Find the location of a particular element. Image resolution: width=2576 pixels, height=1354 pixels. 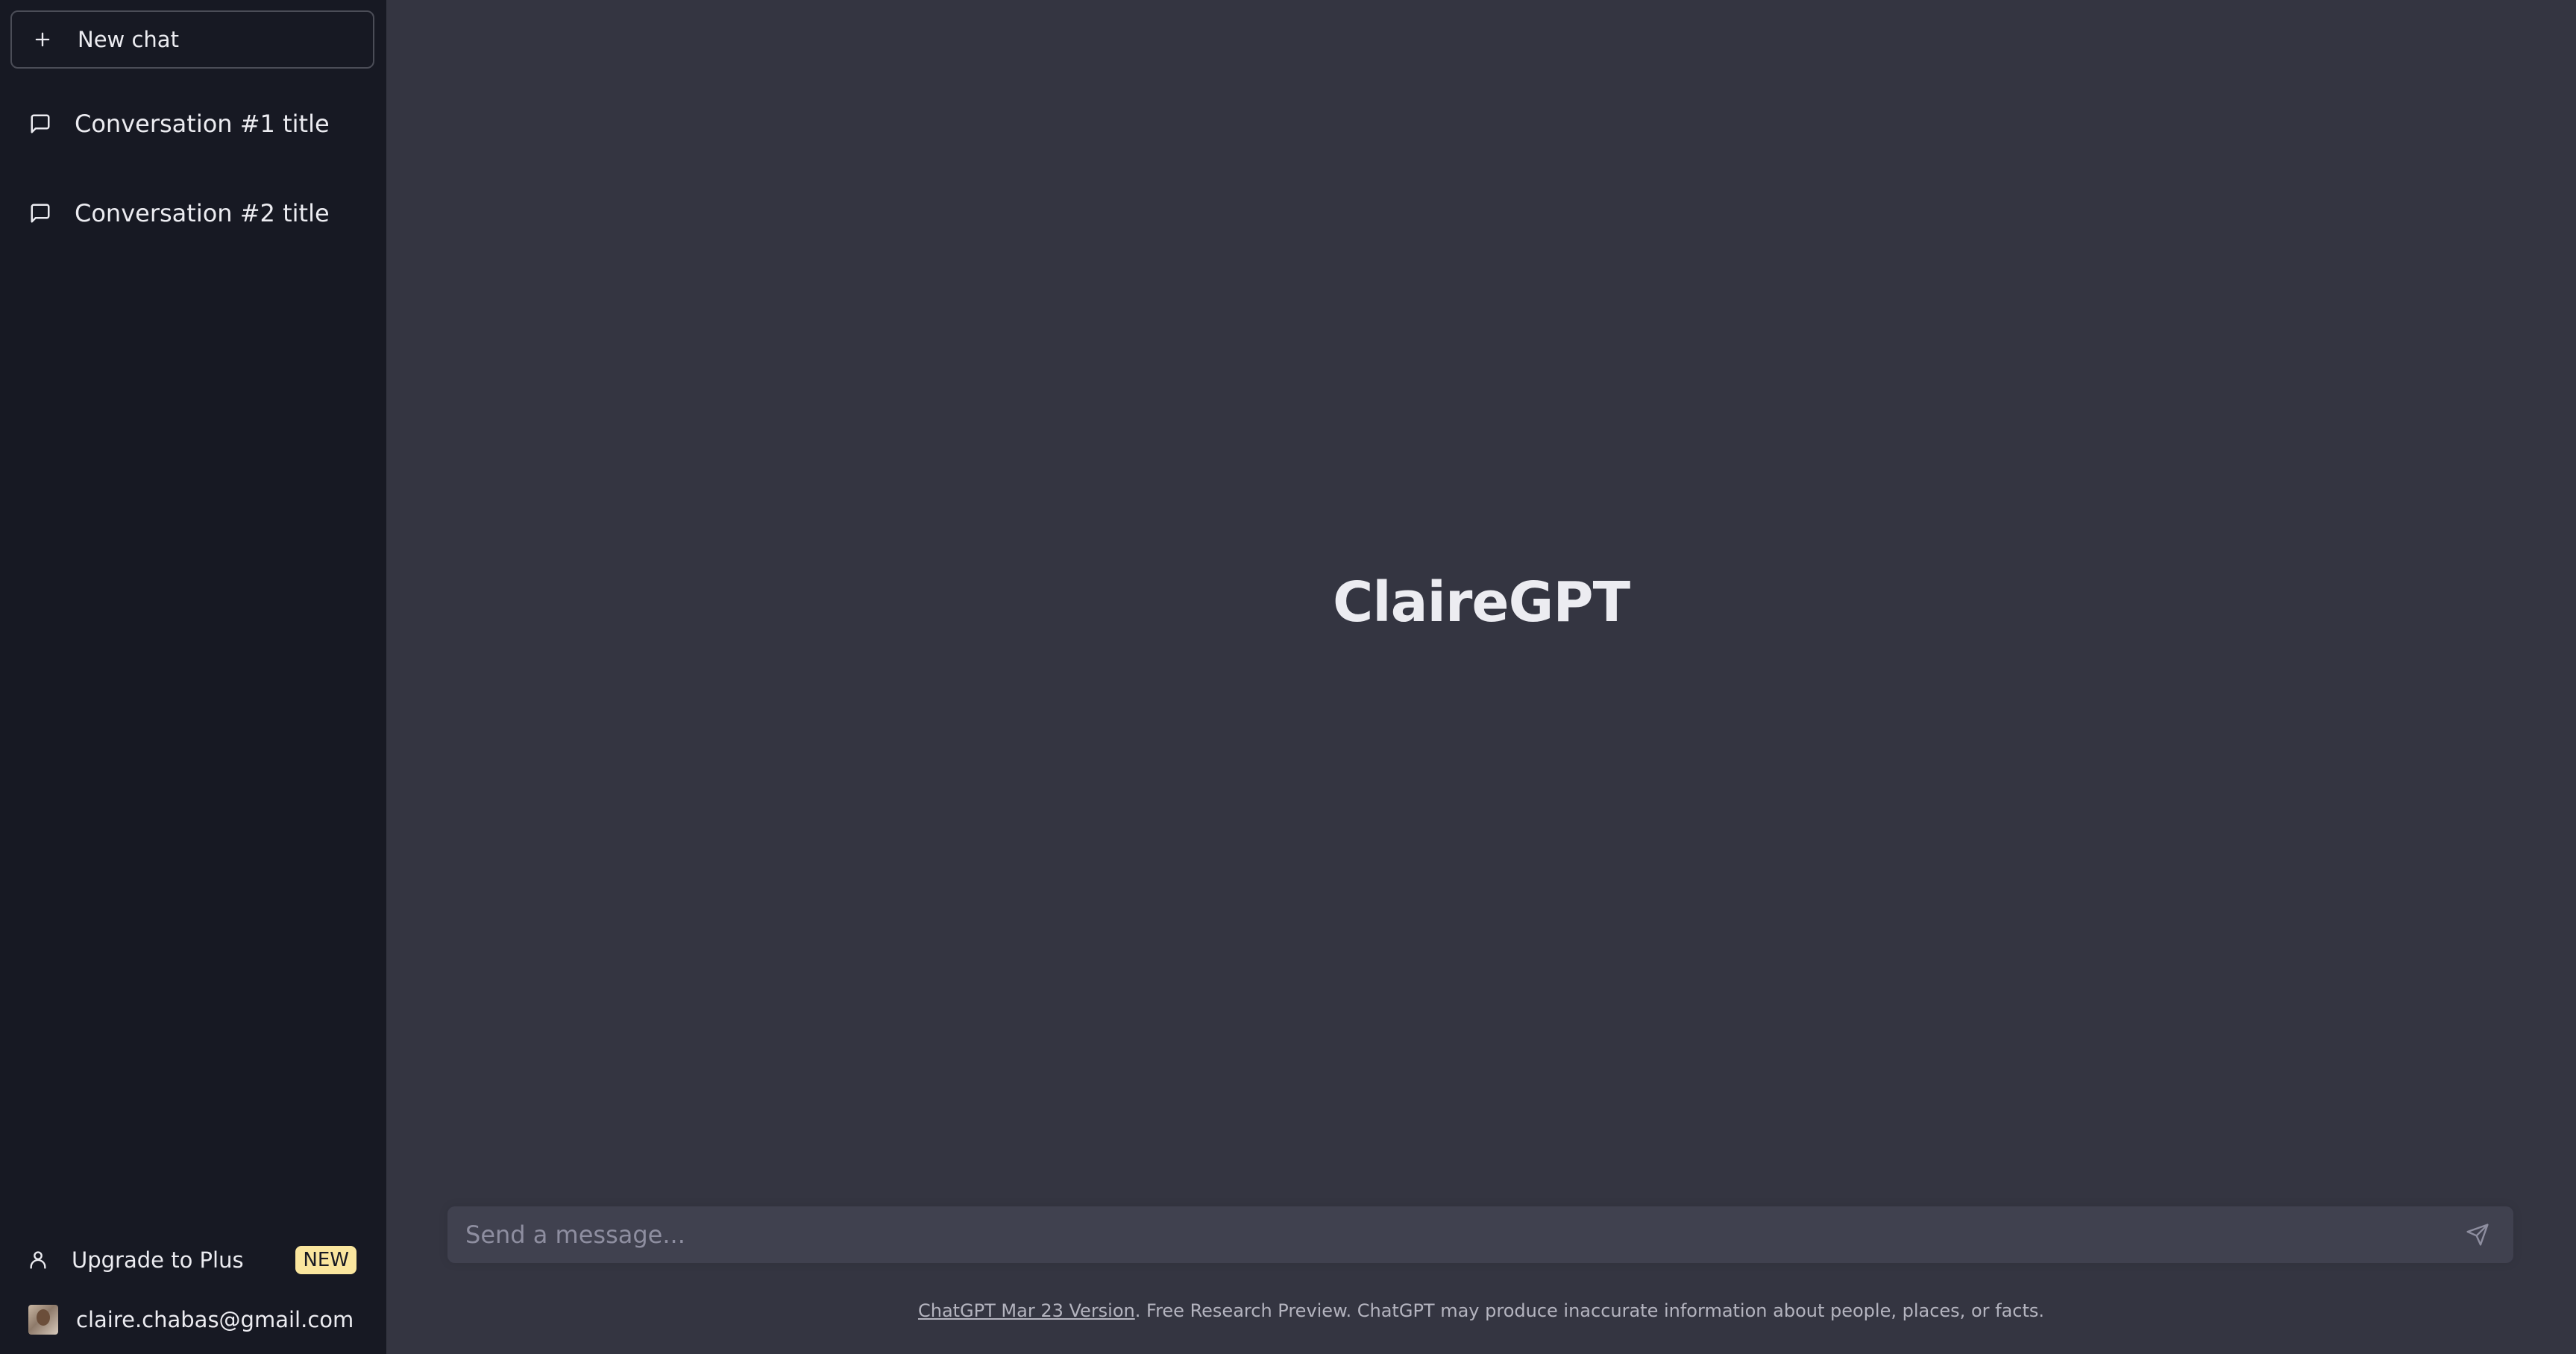

user-email: claire.chabas@gmail.com is located at coordinates (215, 1319).